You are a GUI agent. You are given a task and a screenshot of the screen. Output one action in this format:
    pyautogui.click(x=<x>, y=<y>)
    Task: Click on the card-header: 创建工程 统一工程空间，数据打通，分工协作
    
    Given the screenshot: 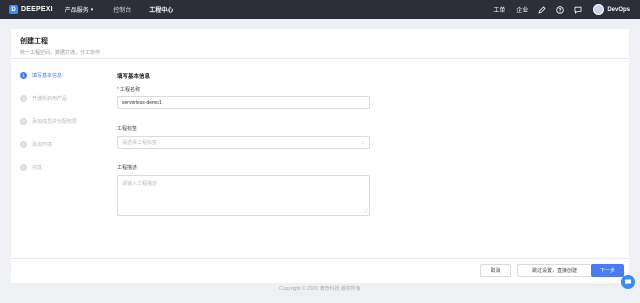 What is the action you would take?
    pyautogui.click(x=320, y=44)
    